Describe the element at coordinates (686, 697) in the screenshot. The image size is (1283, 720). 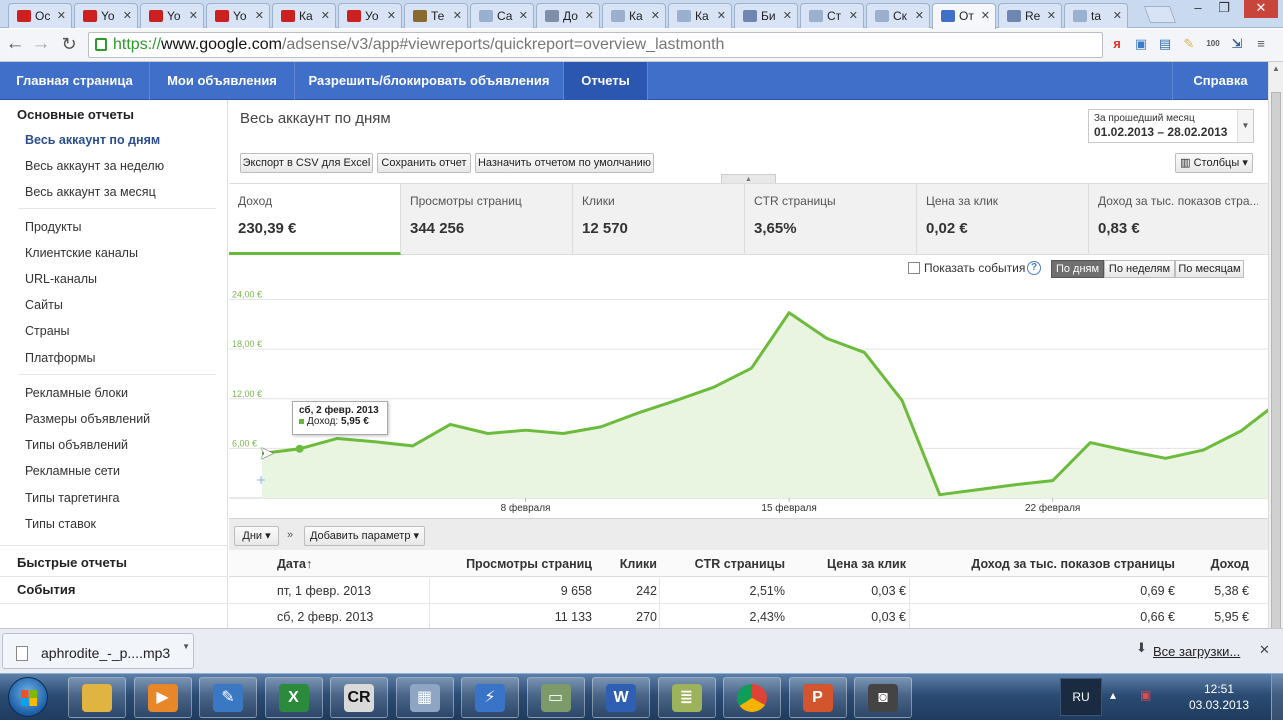
I see `taskbar-app-stack: ≣` at that location.